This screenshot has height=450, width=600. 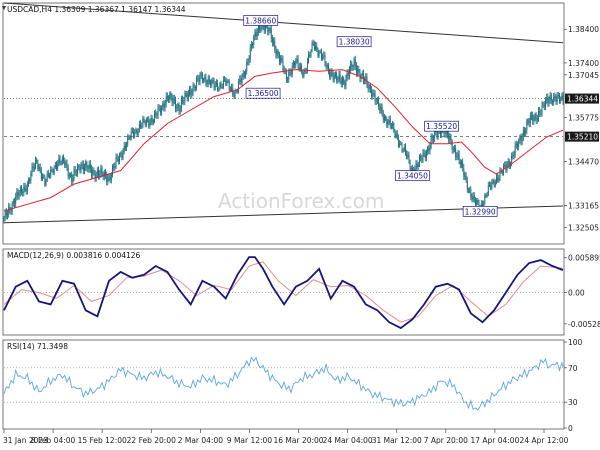 I want to click on rsi-y-tick-label: 100, so click(x=575, y=342).